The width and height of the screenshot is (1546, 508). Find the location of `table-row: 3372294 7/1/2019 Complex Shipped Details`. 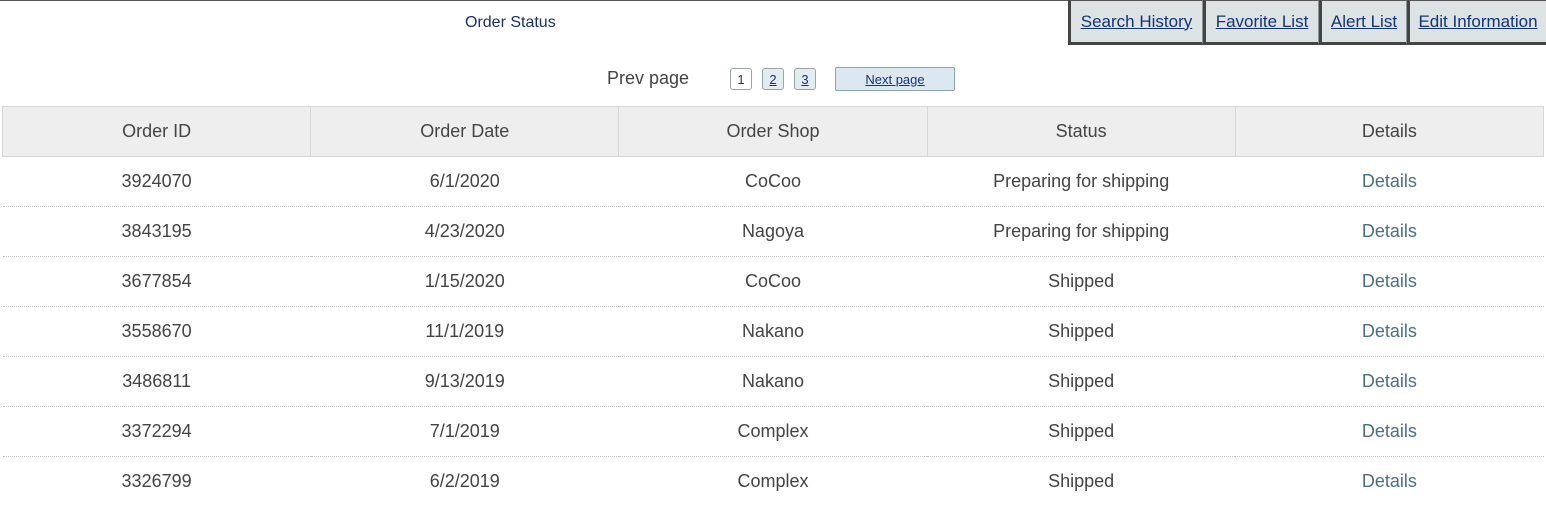

table-row: 3372294 7/1/2019 Complex Shipped Details is located at coordinates (773, 431).